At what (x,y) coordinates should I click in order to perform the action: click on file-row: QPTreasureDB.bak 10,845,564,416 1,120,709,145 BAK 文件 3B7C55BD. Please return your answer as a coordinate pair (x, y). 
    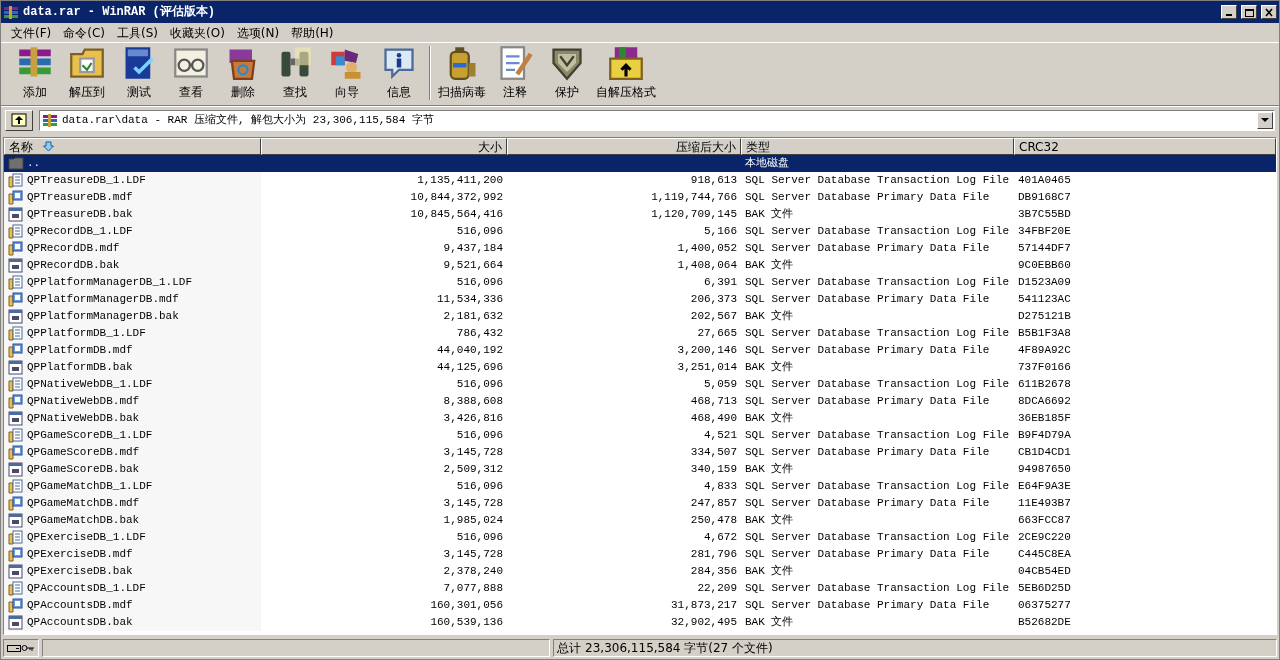
    Looking at the image, I should click on (640, 214).